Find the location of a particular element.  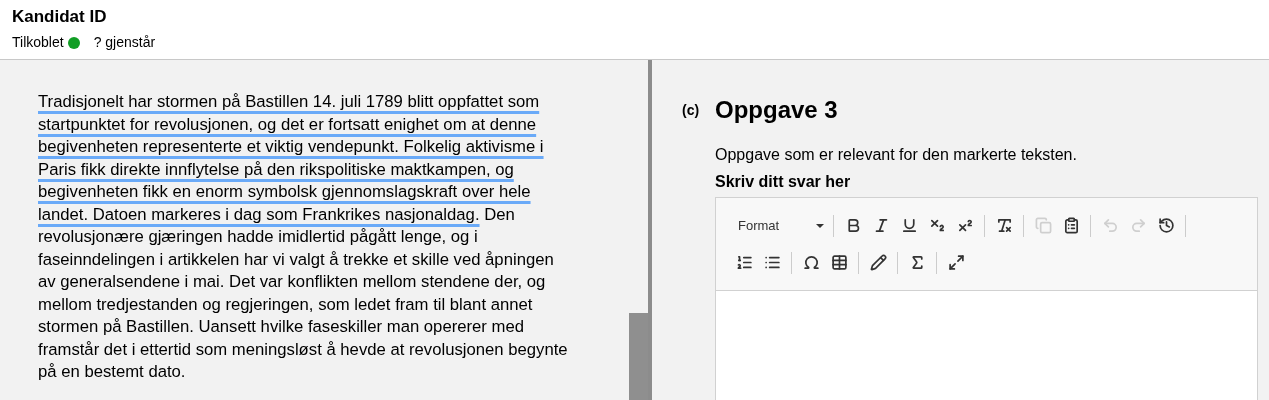

paste-icon is located at coordinates (1071, 225).